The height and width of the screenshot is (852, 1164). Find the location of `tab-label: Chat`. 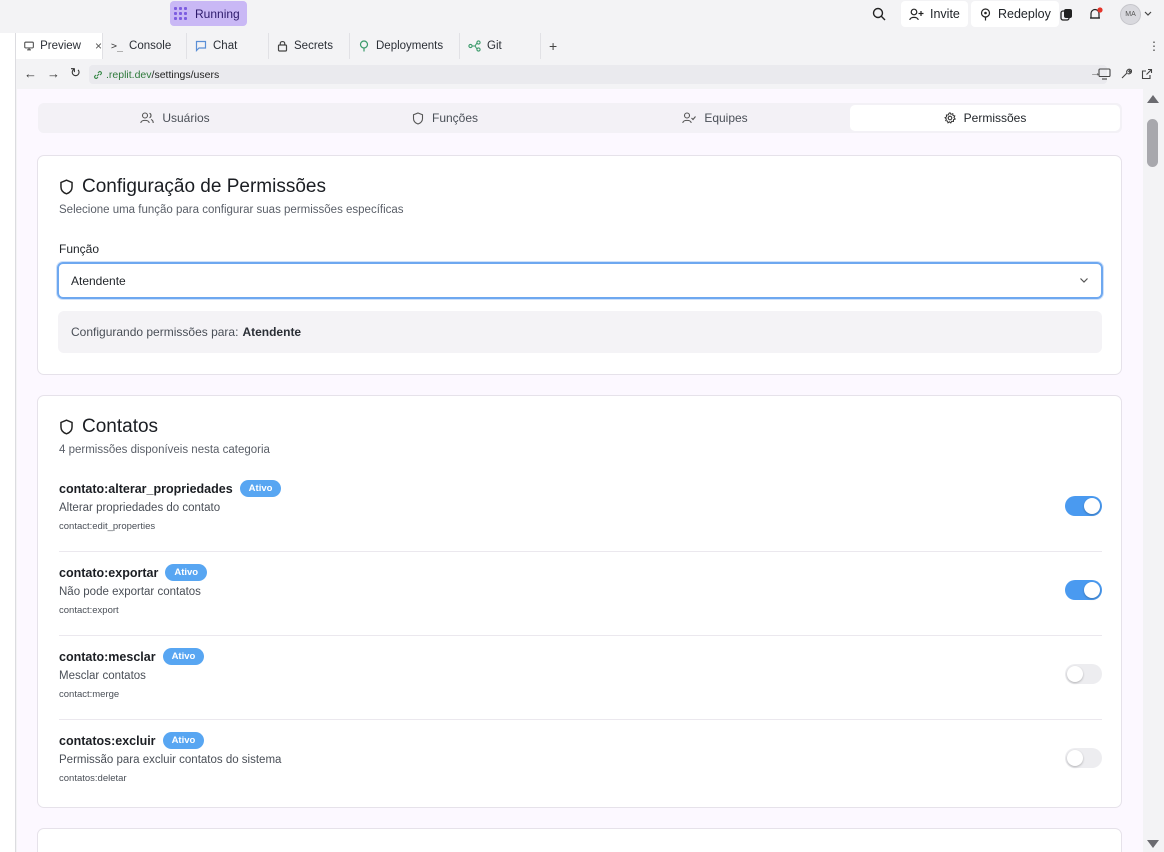

tab-label: Chat is located at coordinates (225, 46).